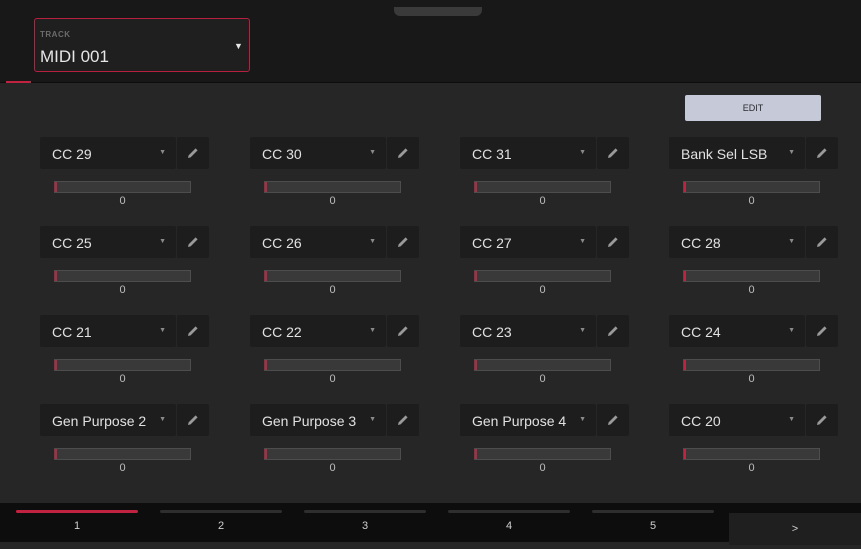  I want to click on cc-control: CC 26 ▼ 0, so click(339, 266).